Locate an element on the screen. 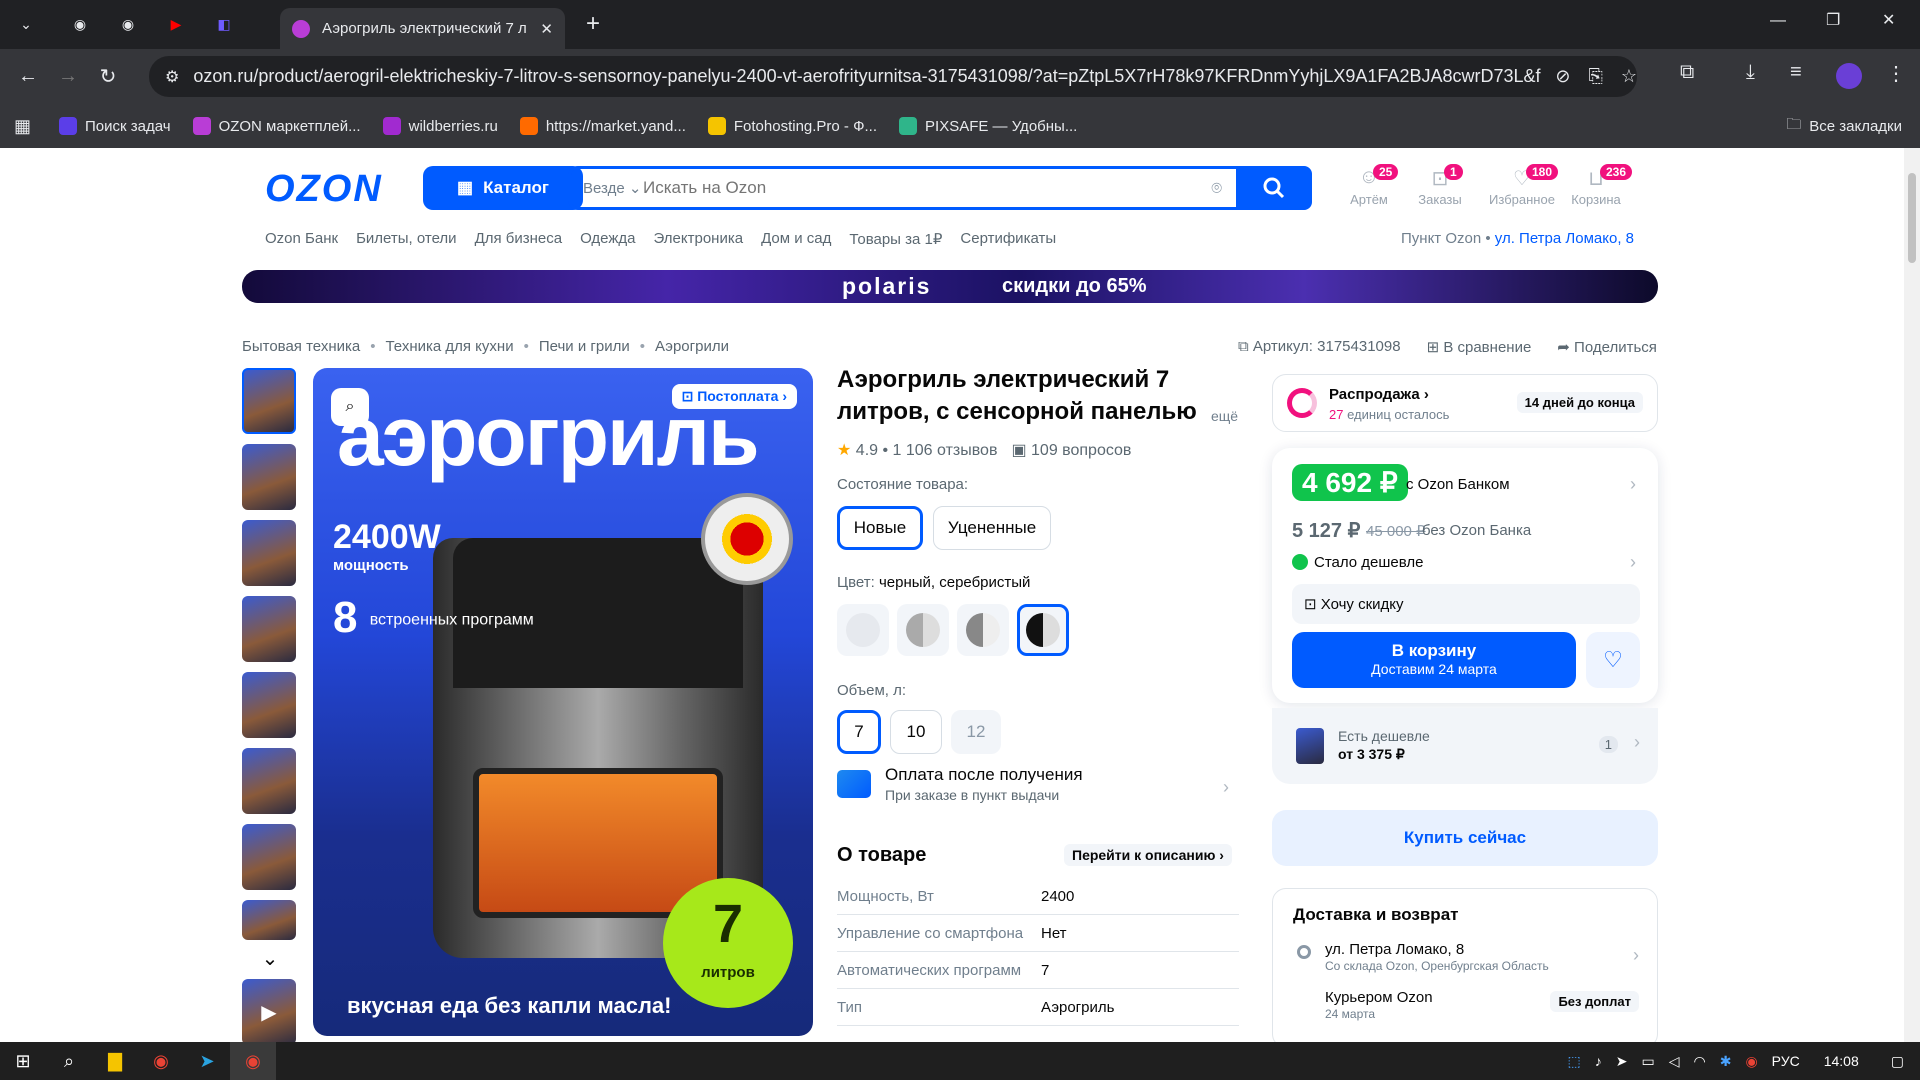 The image size is (1920, 1080). became-cheaper: Стало дешевле is located at coordinates (1358, 562).